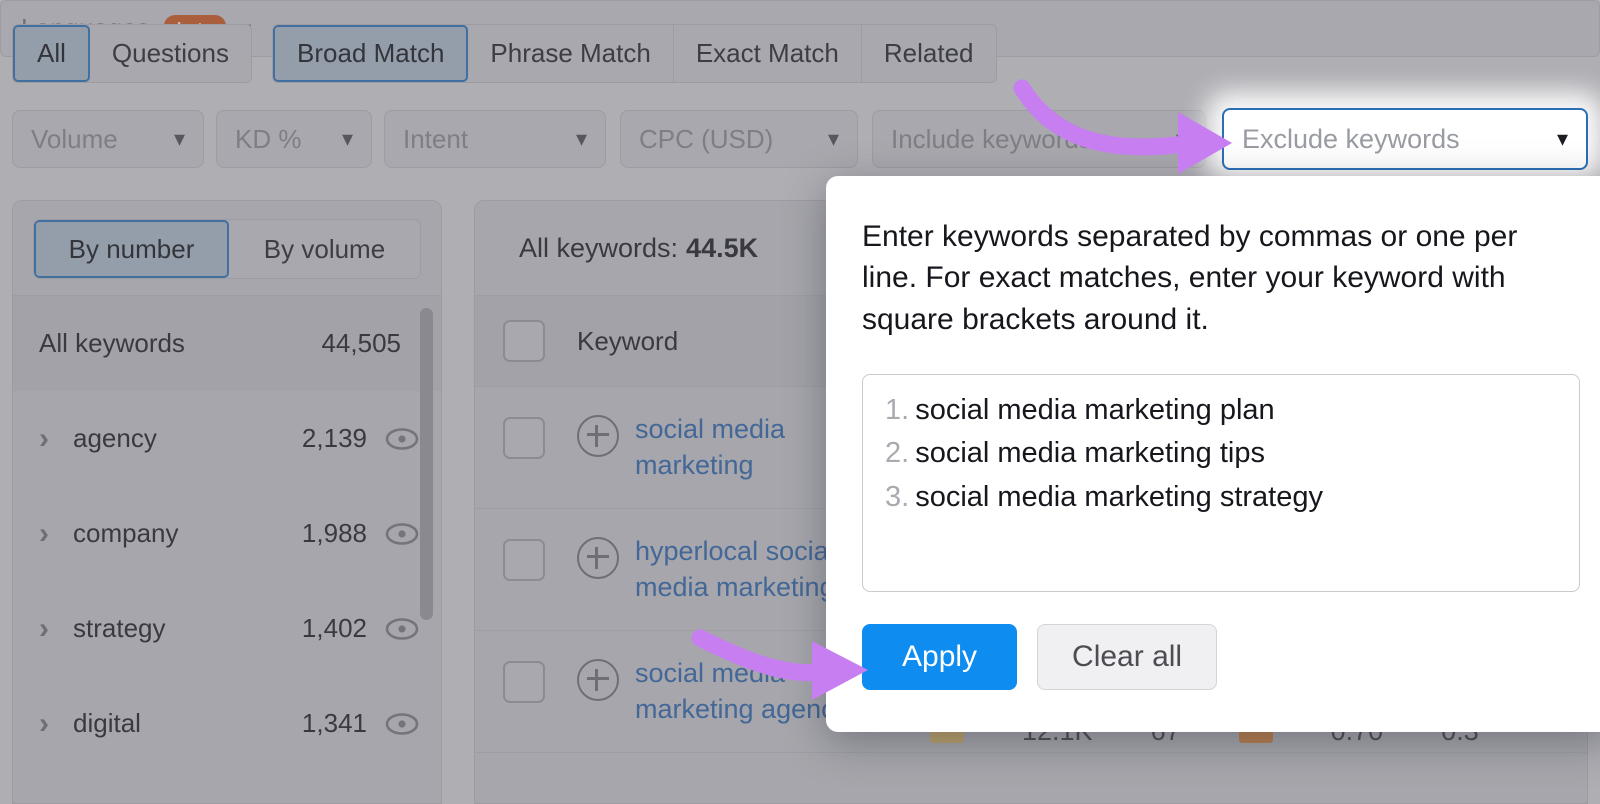 The height and width of the screenshot is (804, 1600). Describe the element at coordinates (361, 343) in the screenshot. I see `sidebar-item-count: 44,505` at that location.